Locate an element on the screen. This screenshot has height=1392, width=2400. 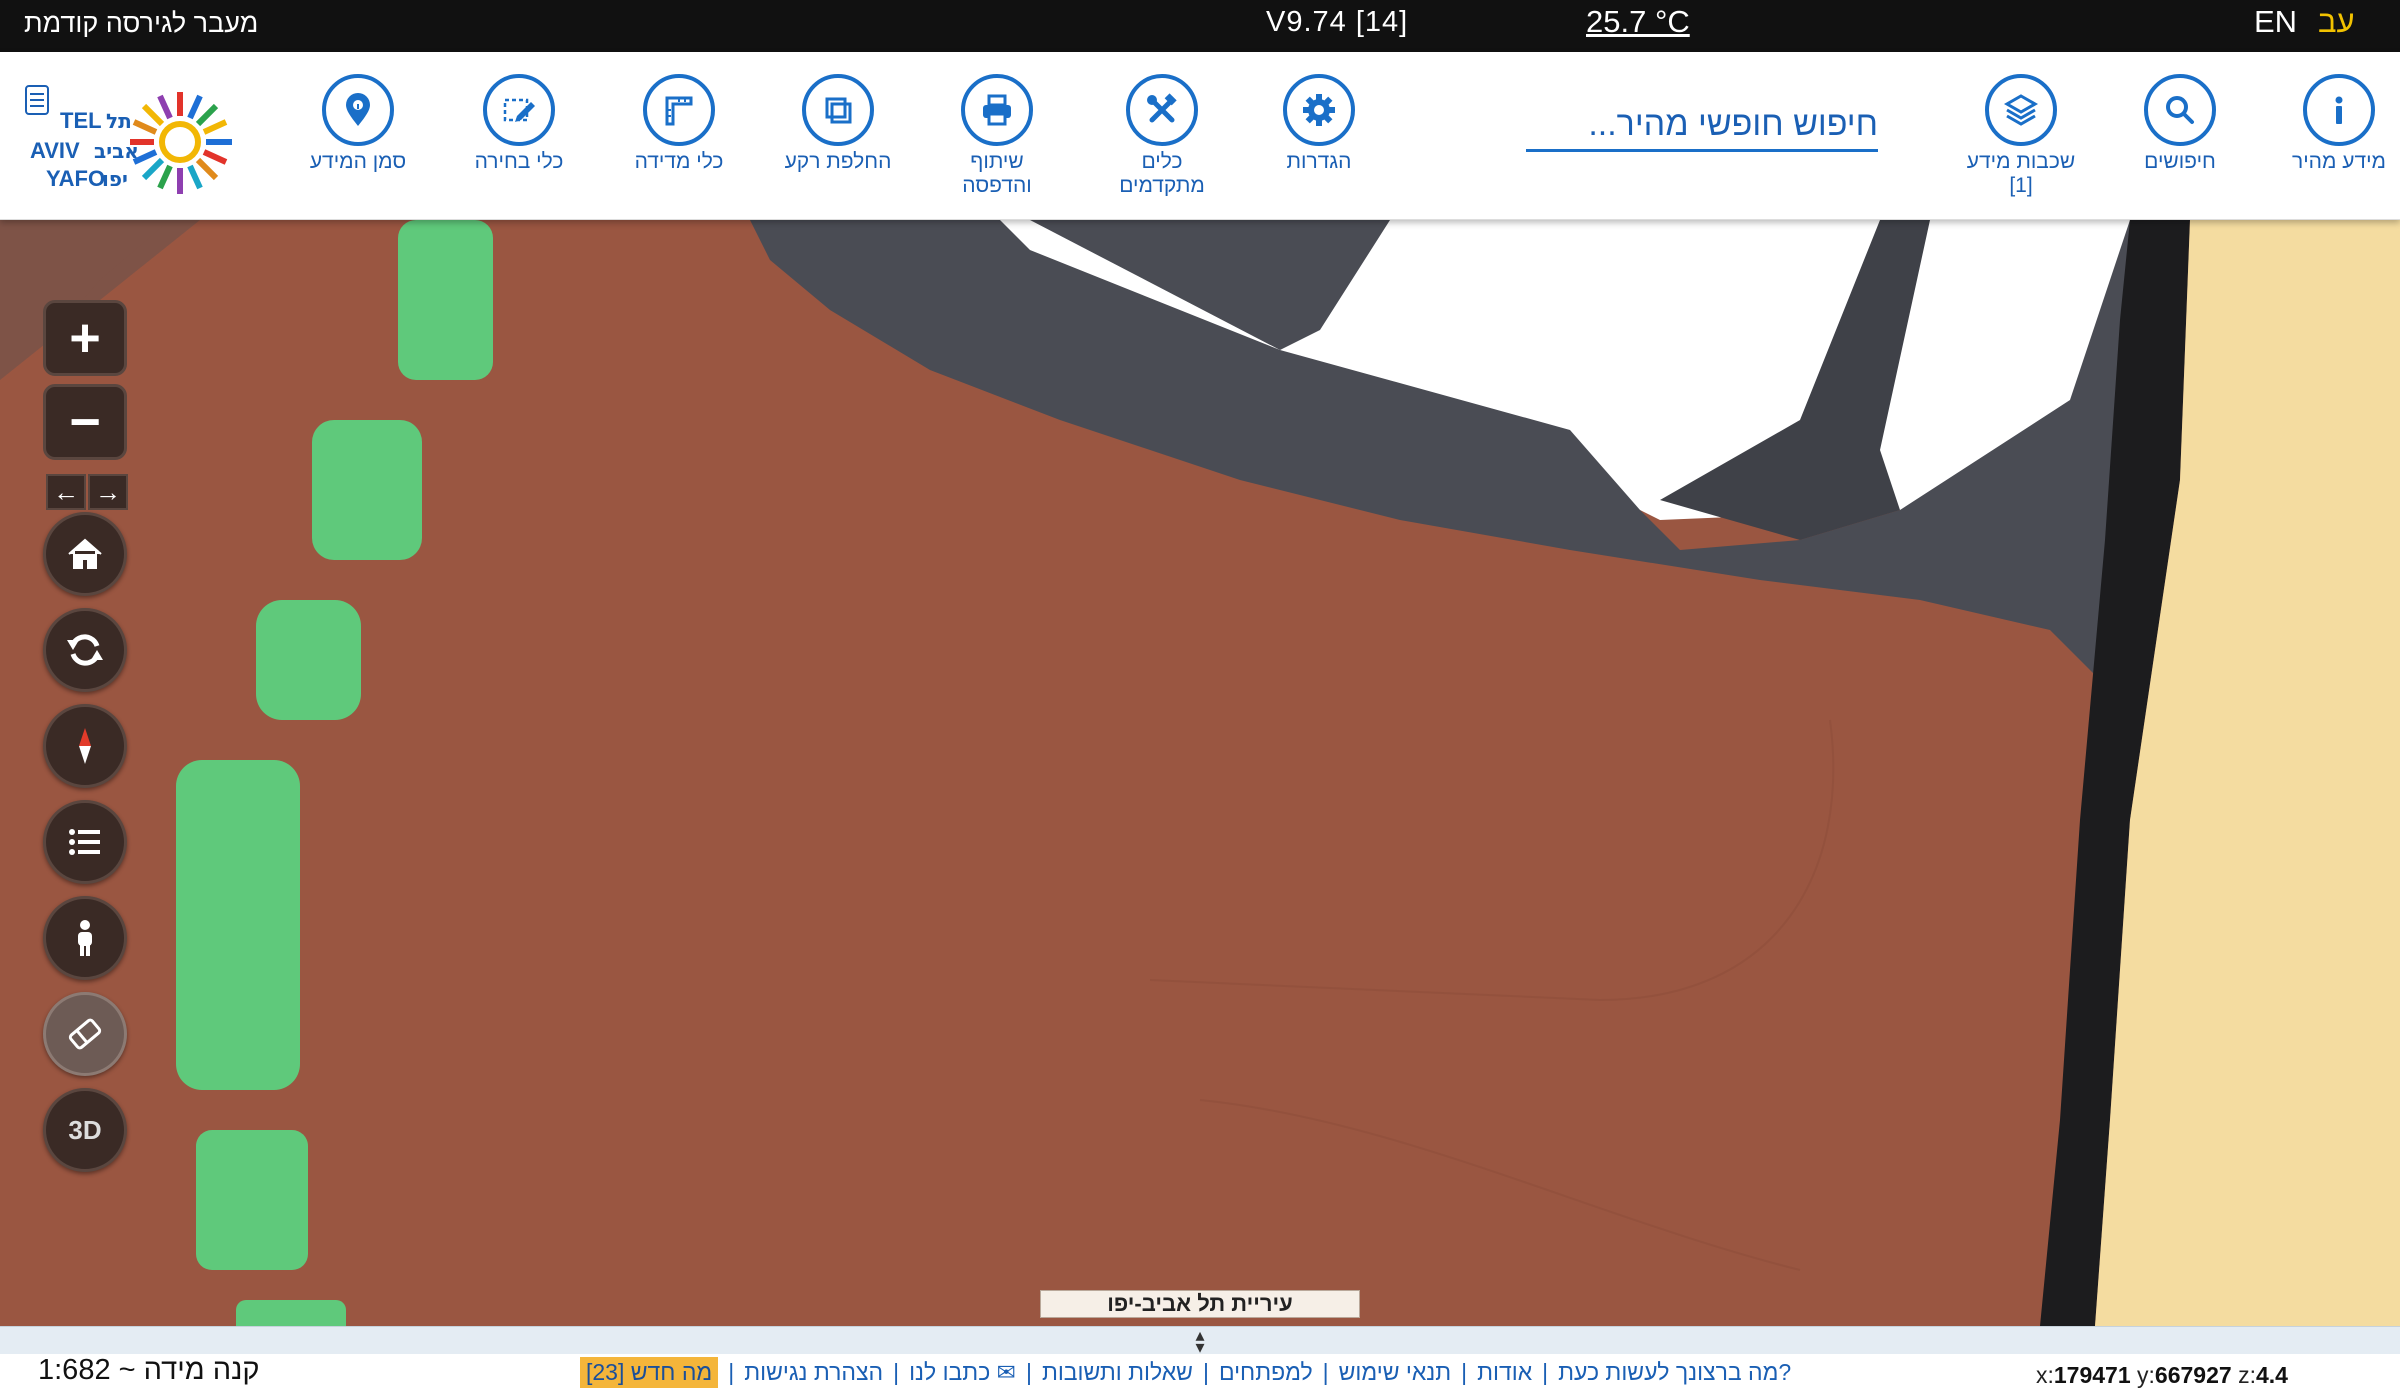
tool-advanced-tools: כלים מתקדמים is located at coordinates (1162, 136).